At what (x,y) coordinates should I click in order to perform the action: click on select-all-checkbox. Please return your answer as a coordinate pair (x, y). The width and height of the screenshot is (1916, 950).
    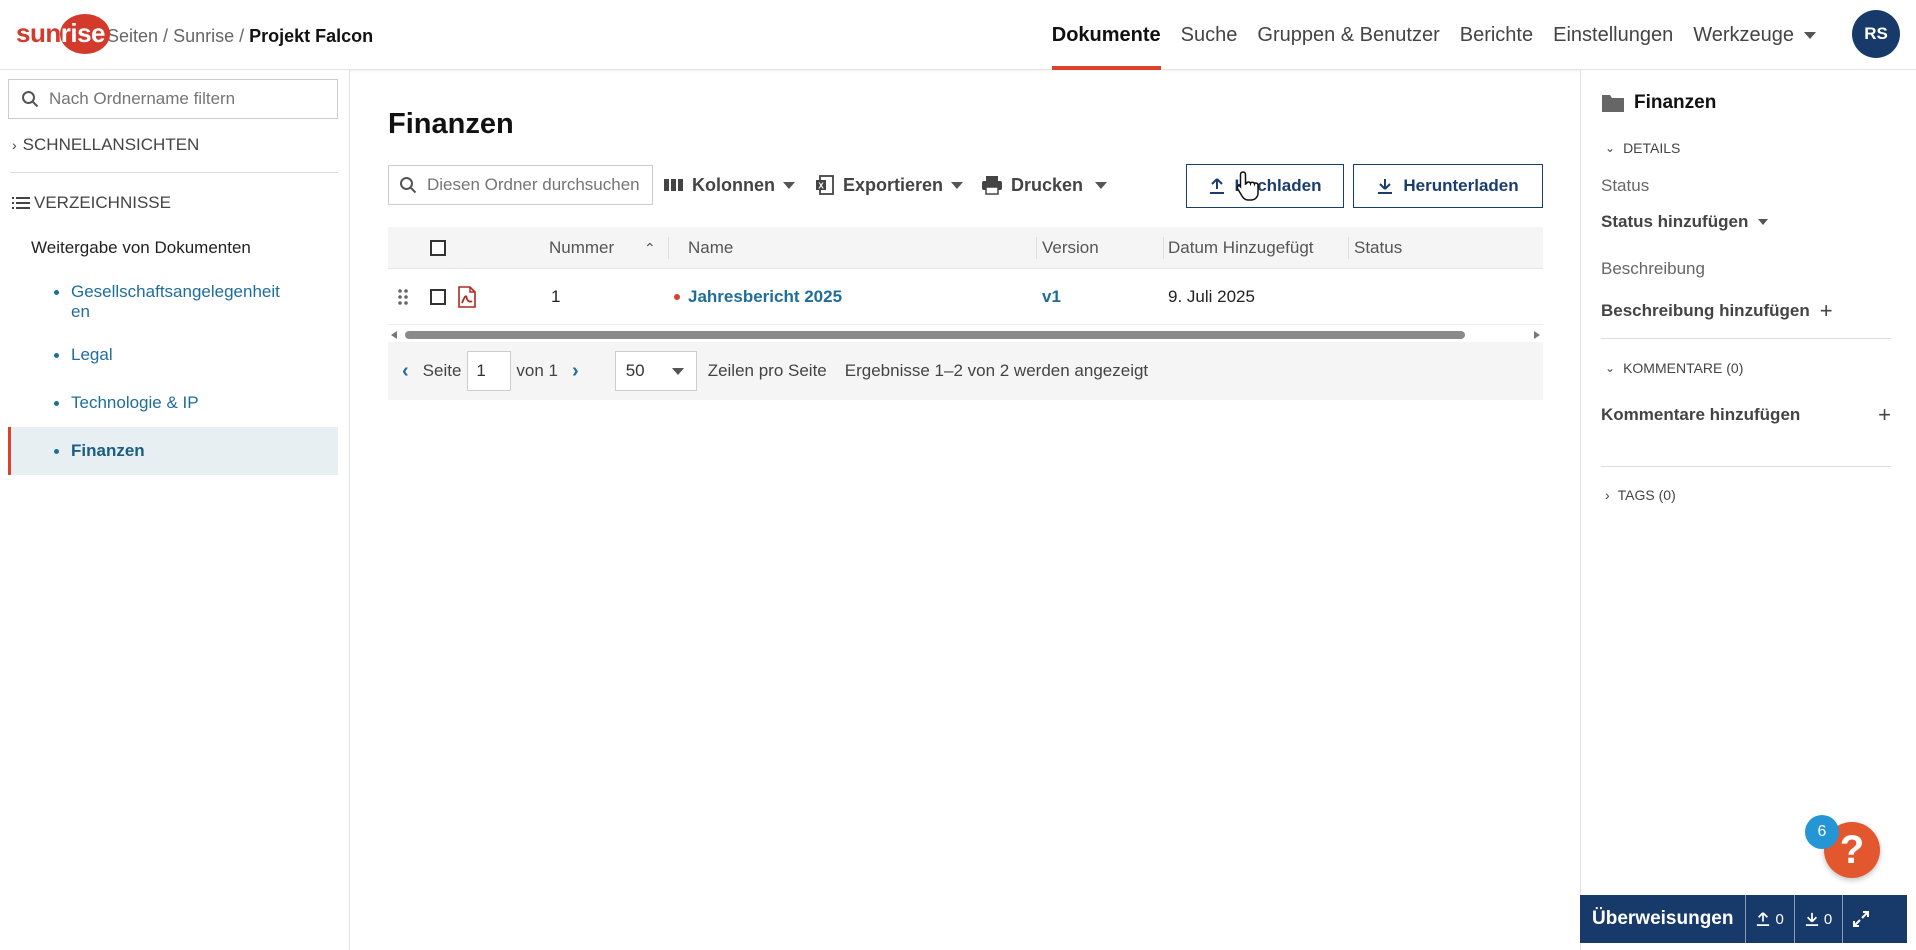
    Looking at the image, I should click on (438, 248).